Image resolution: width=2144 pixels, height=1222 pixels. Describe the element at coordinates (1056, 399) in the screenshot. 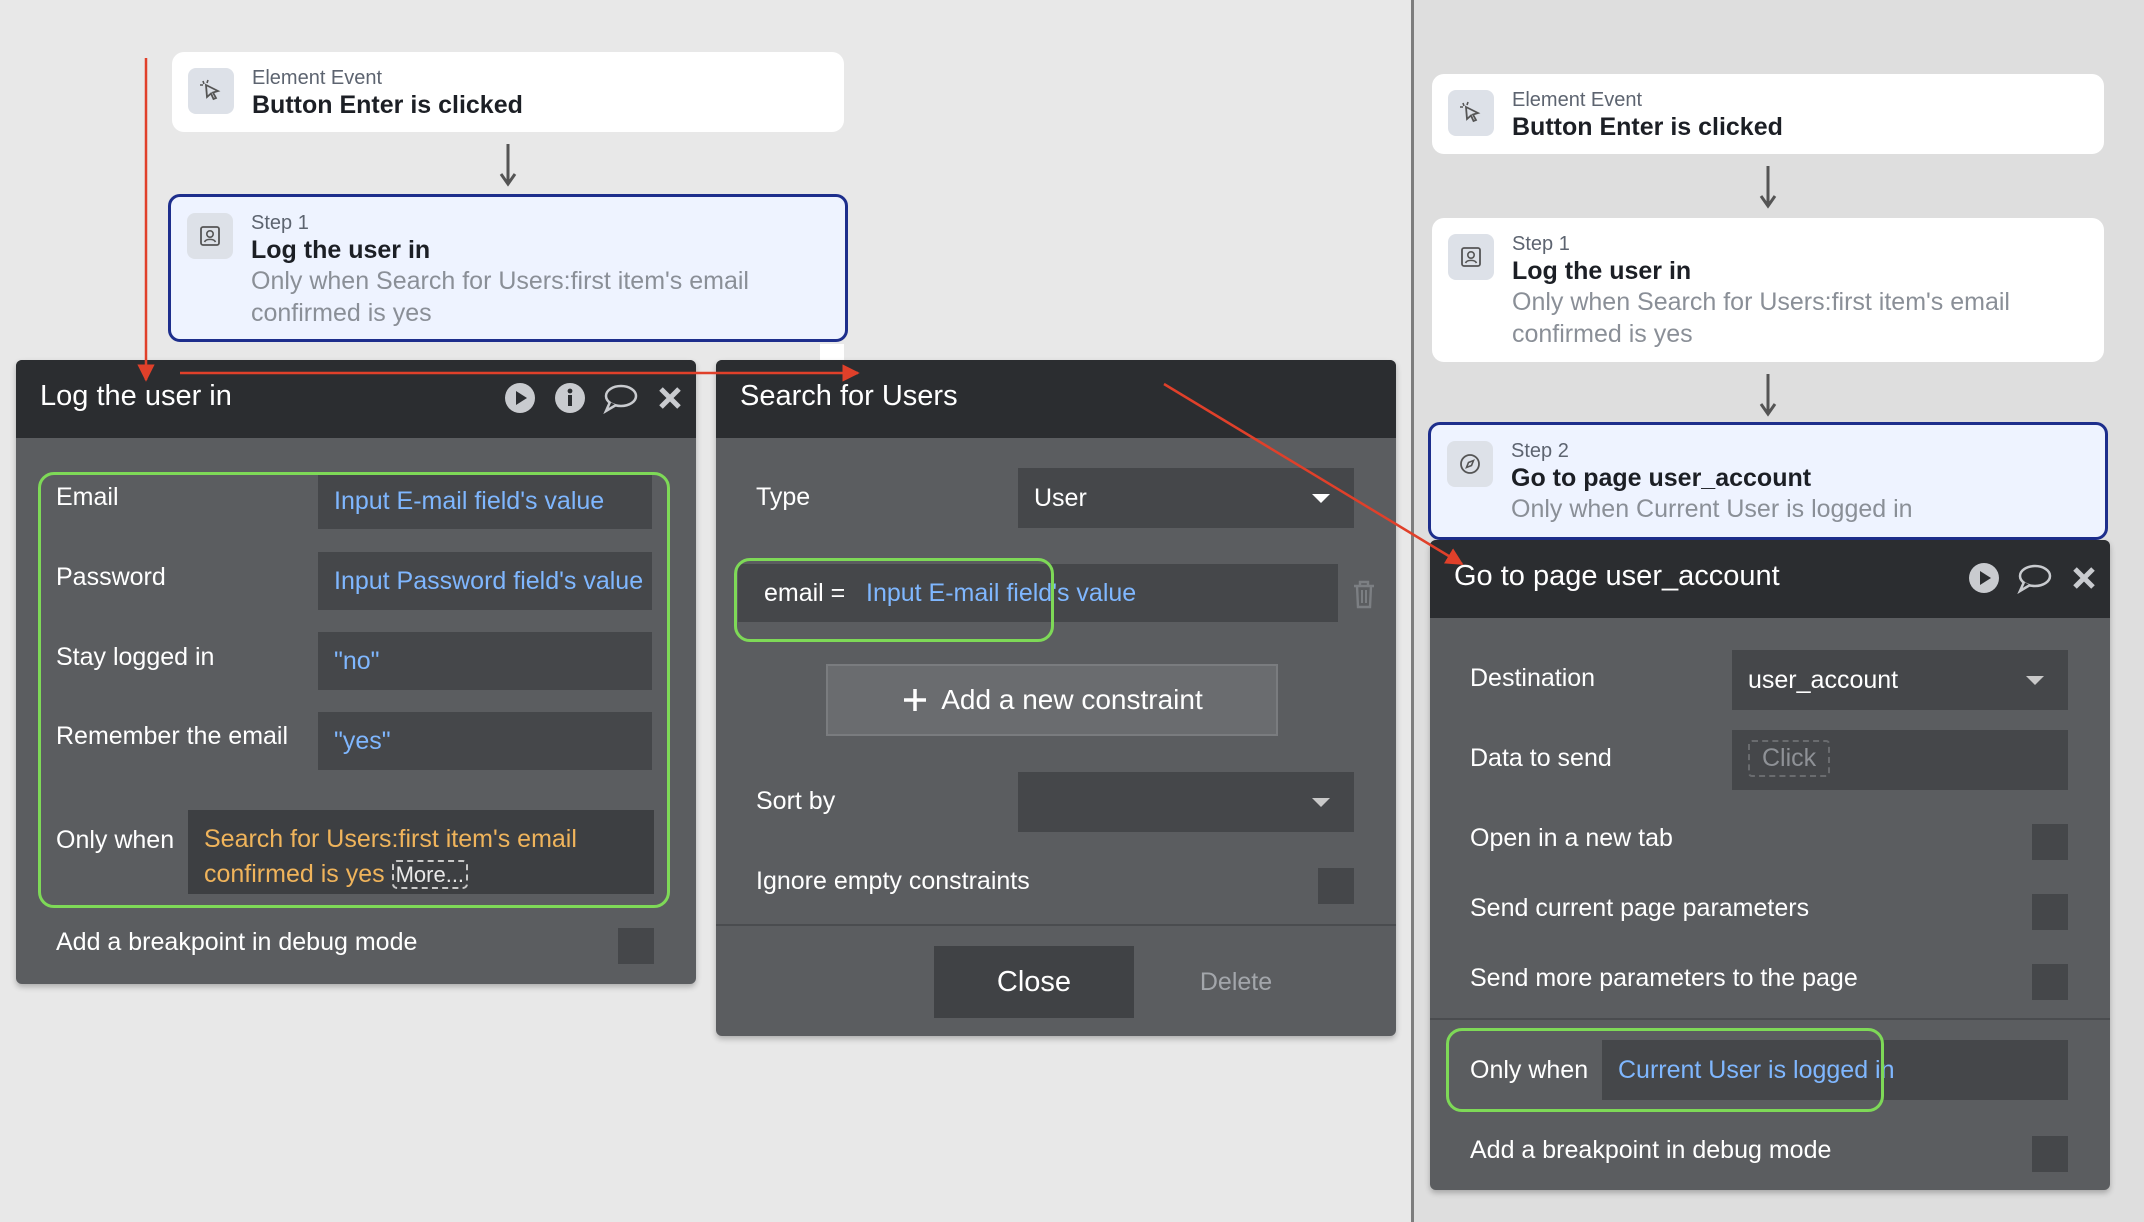

I see `panel-header: Search for Users` at that location.